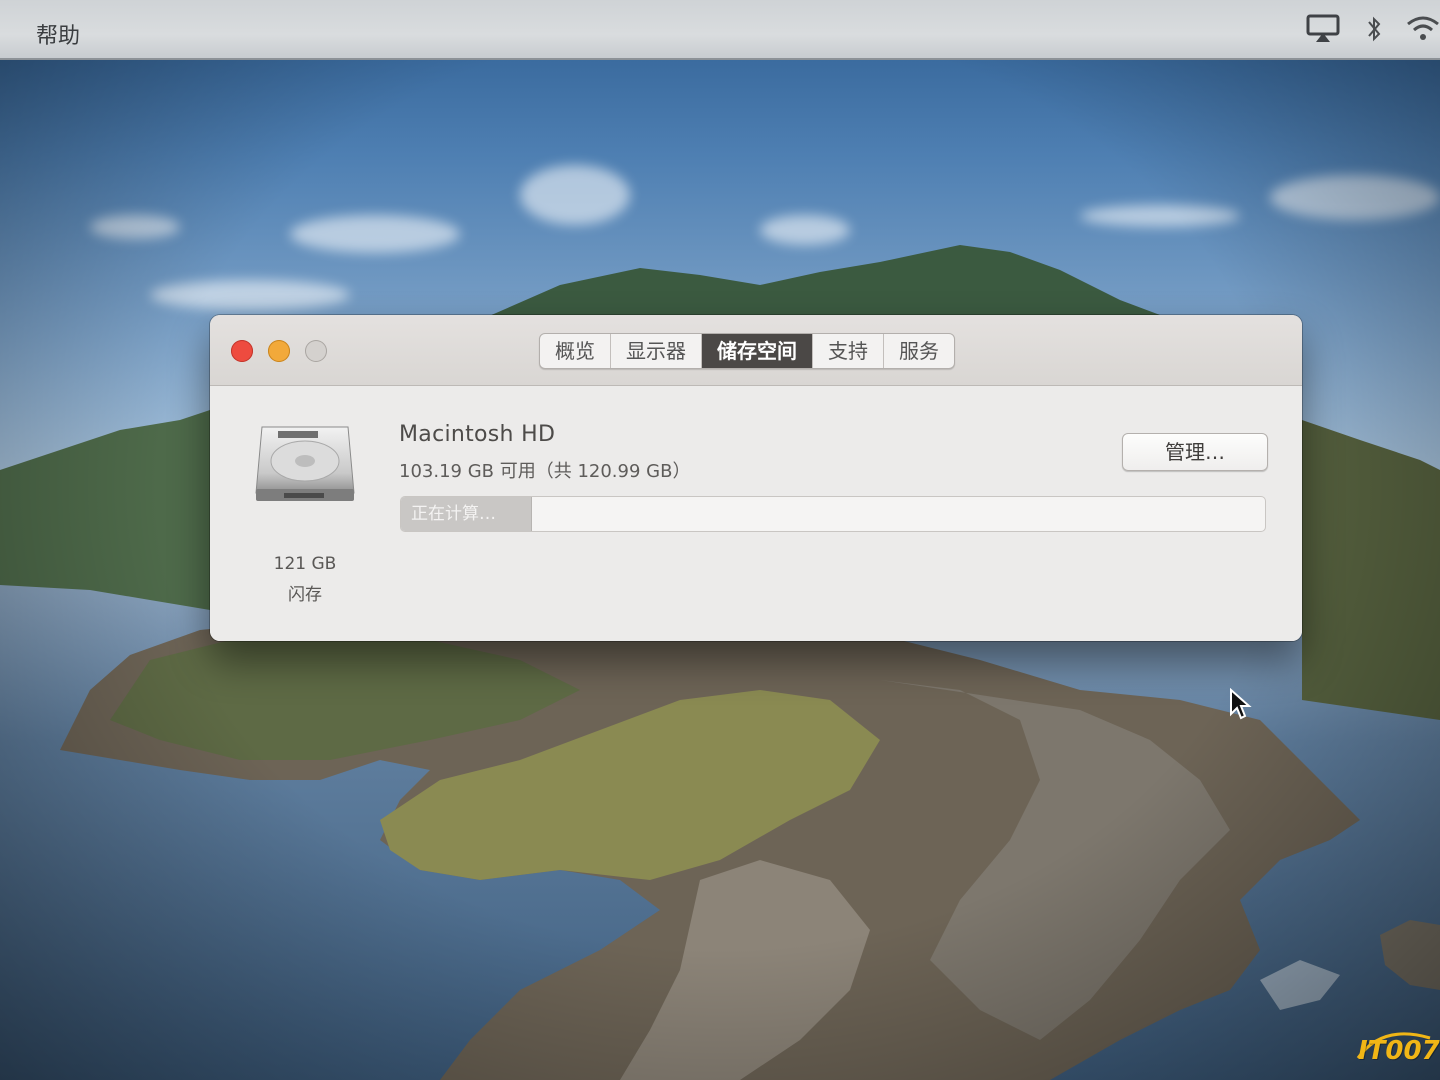 This screenshot has width=1440, height=1080. What do you see at coordinates (1399, 1051) in the screenshot?
I see `watermark-text: IT007` at bounding box center [1399, 1051].